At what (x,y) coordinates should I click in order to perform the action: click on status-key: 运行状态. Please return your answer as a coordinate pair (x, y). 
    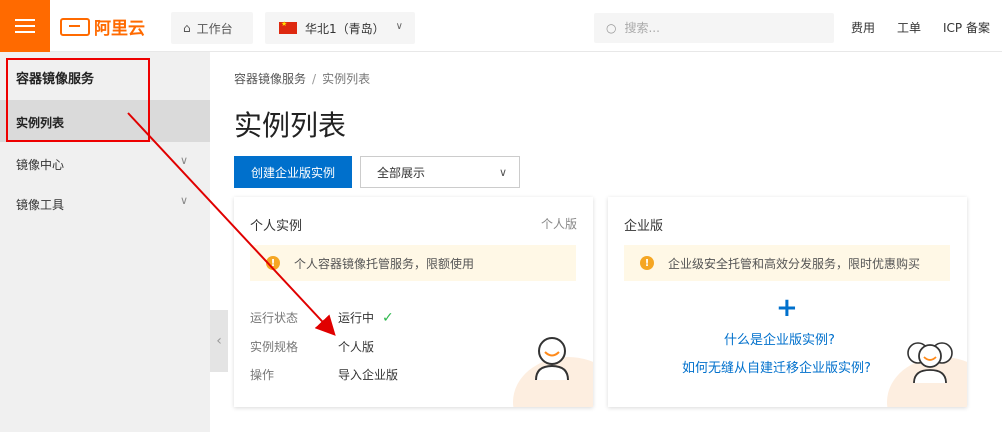
    Looking at the image, I should click on (274, 318).